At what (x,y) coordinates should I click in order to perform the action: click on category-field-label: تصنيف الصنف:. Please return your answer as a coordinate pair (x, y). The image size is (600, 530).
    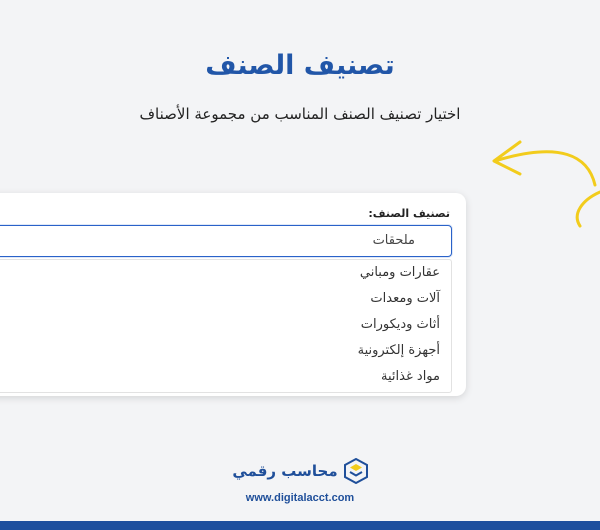
    Looking at the image, I should click on (409, 213).